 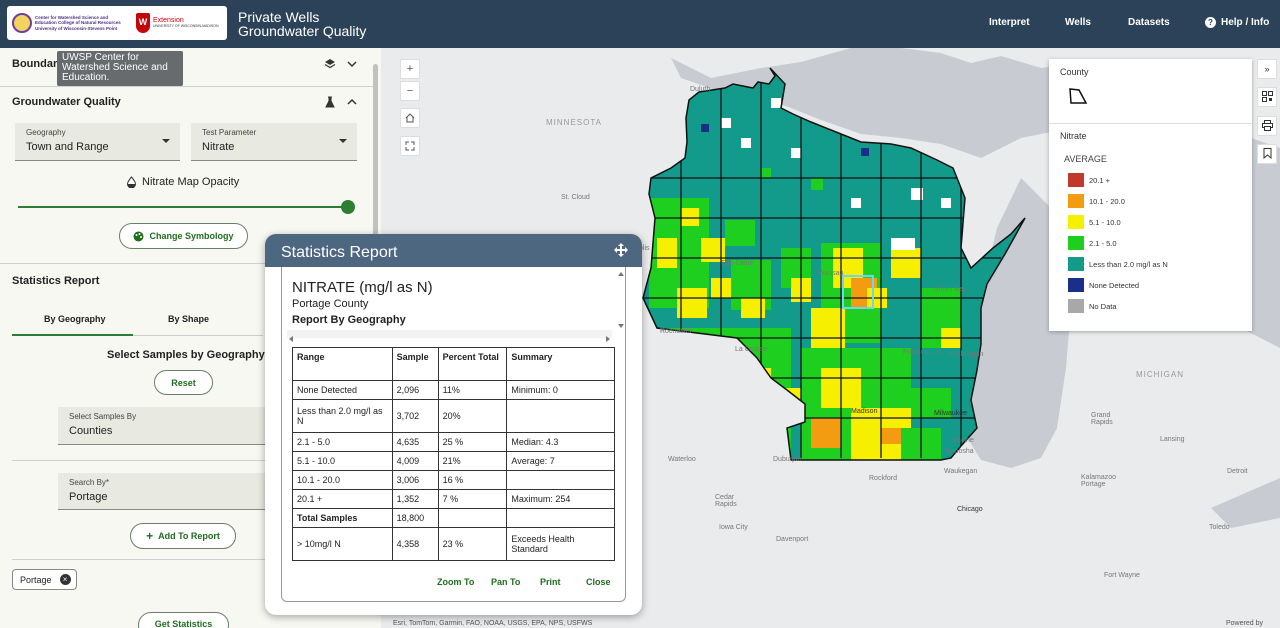 I want to click on add-to-report-button: + Add To Report, so click(x=183, y=536).